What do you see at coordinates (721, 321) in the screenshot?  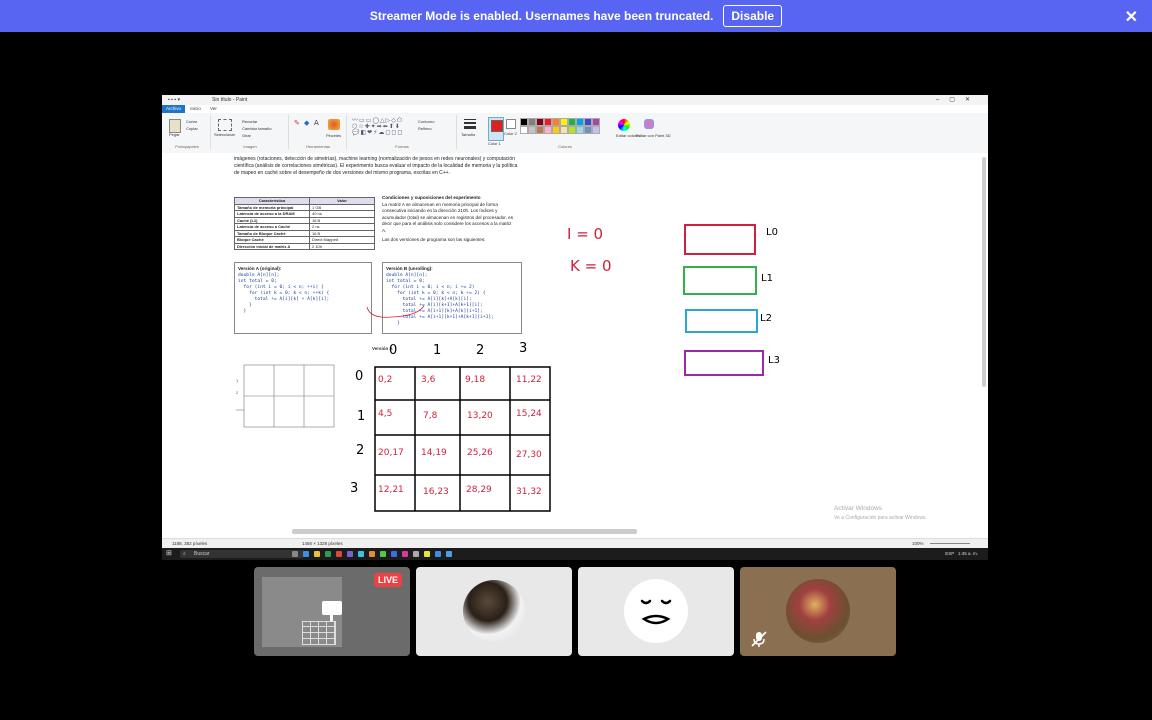 I see `cache-line-l2` at bounding box center [721, 321].